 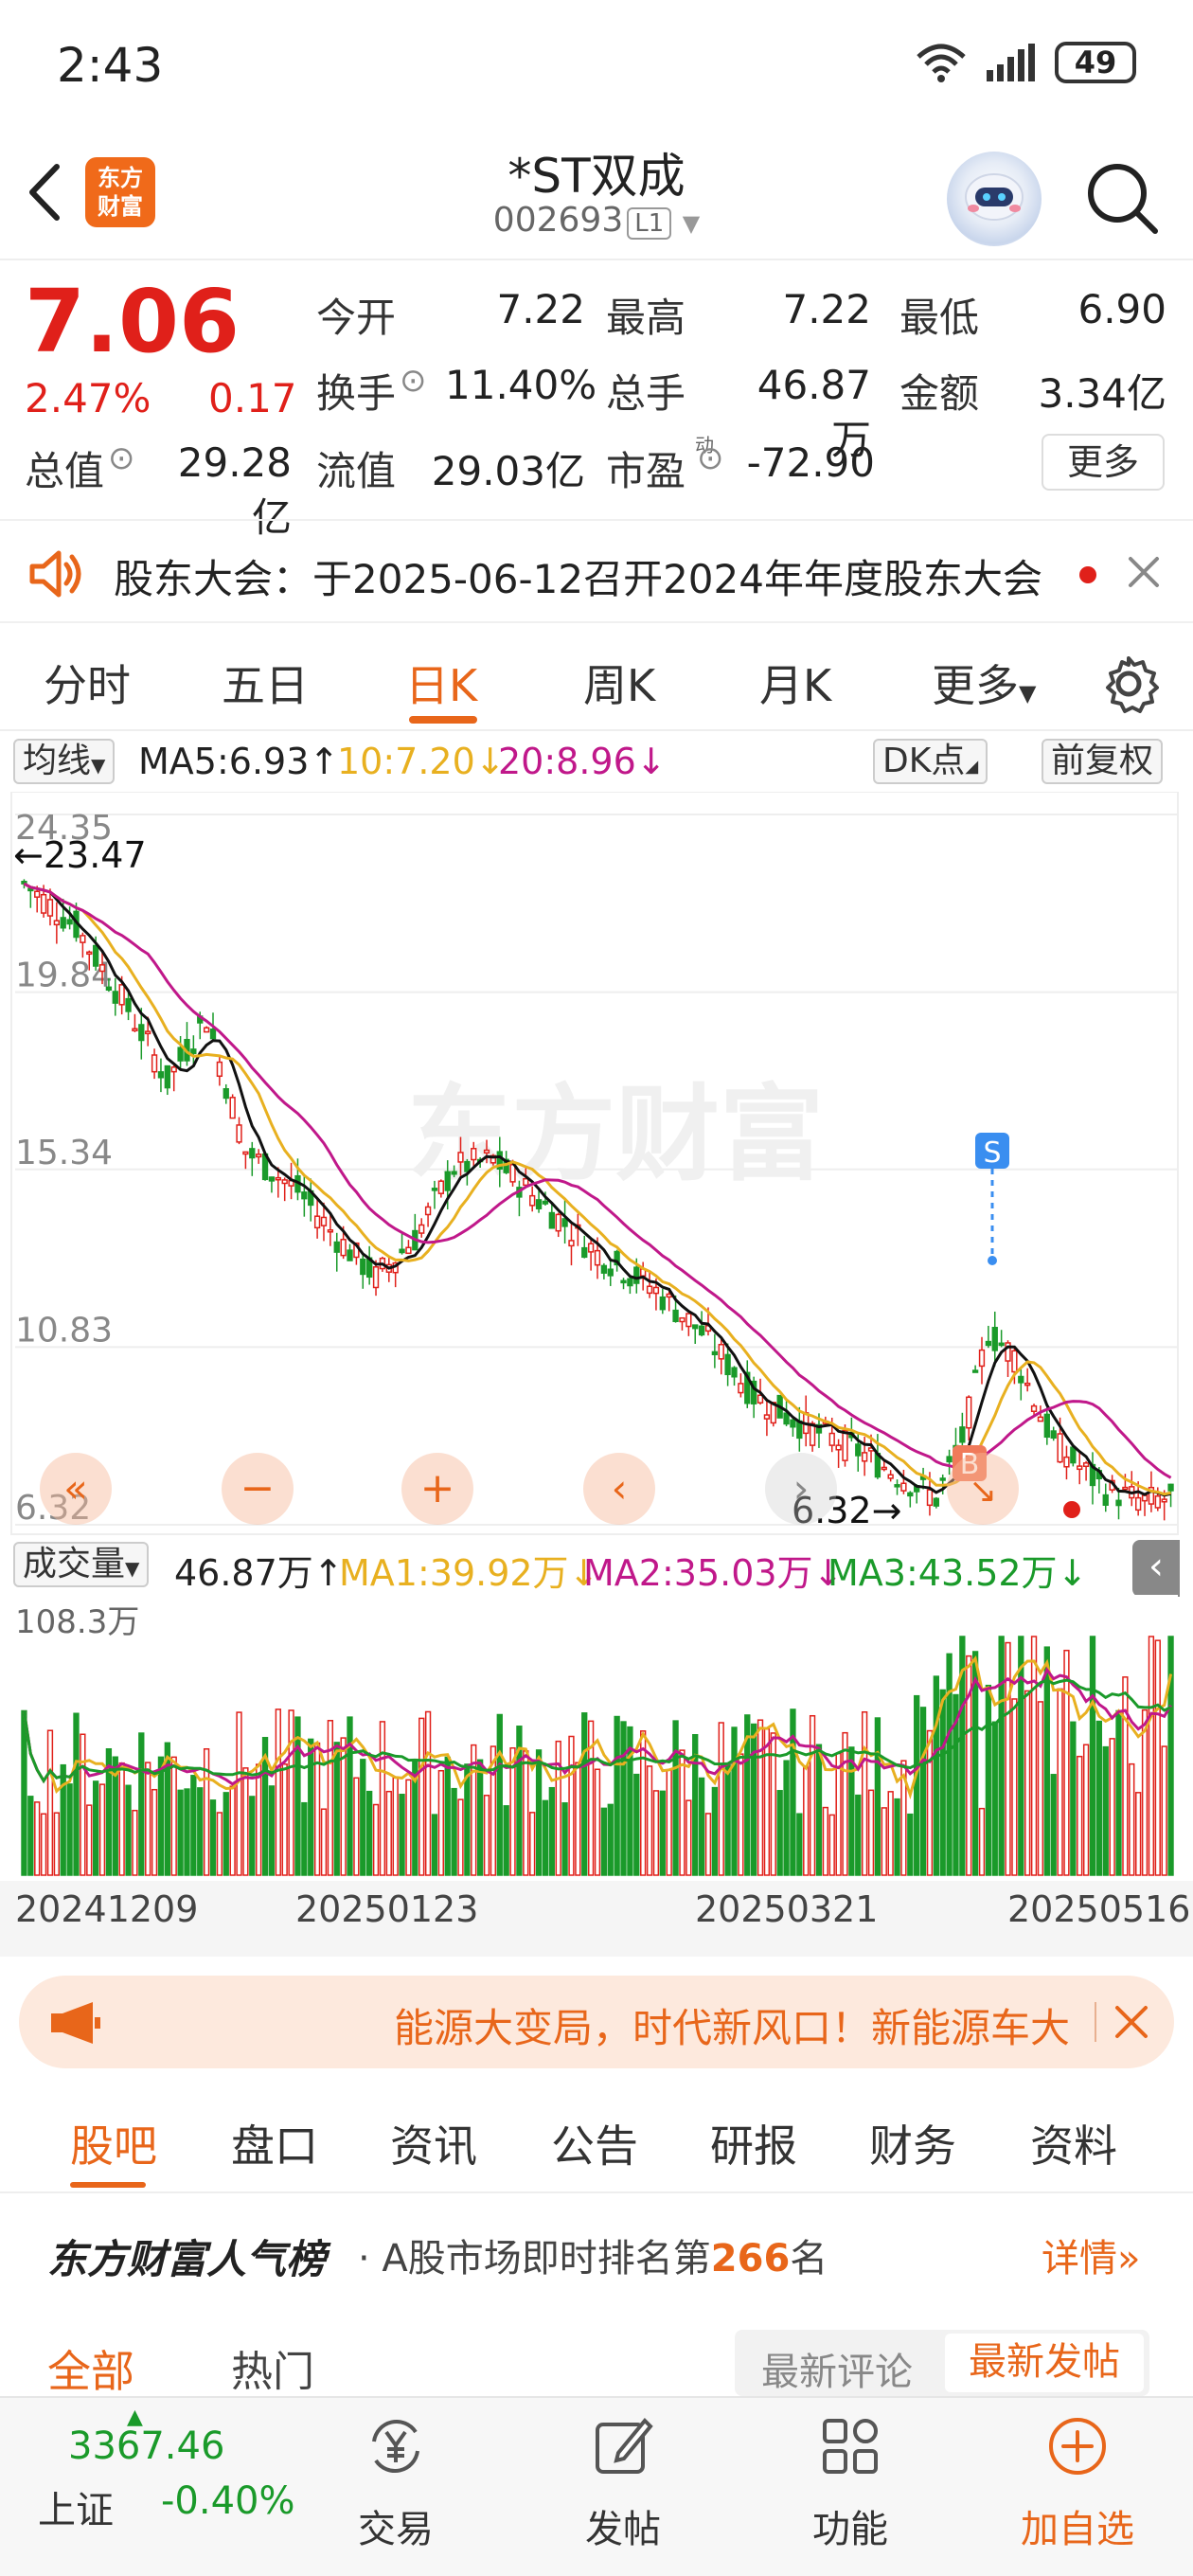 What do you see at coordinates (90, 2368) in the screenshot?
I see `filter-all: 全部` at bounding box center [90, 2368].